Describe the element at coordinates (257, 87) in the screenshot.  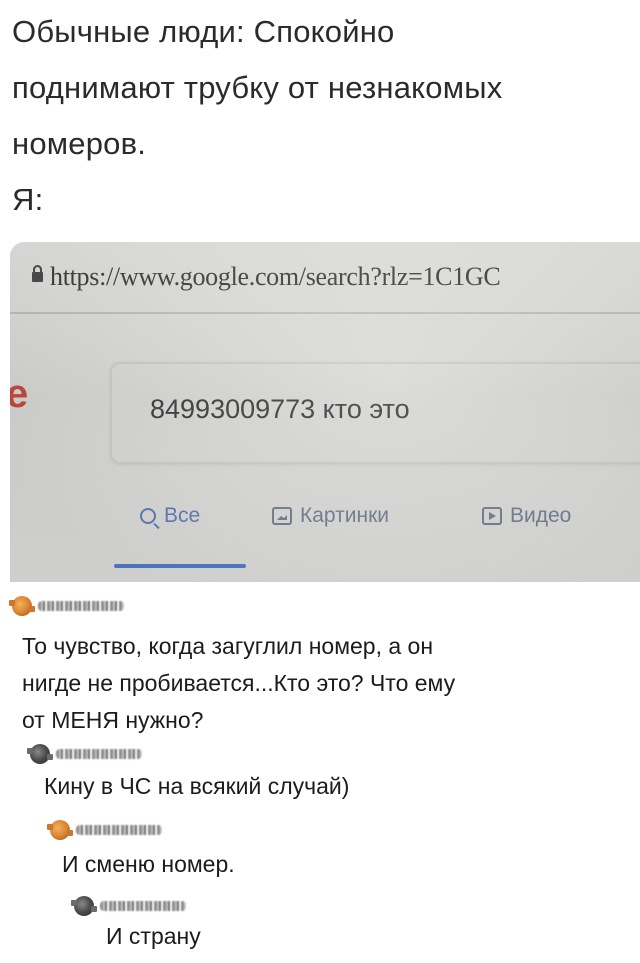
I see `caption-line: поднимают трубку от незнакомых` at that location.